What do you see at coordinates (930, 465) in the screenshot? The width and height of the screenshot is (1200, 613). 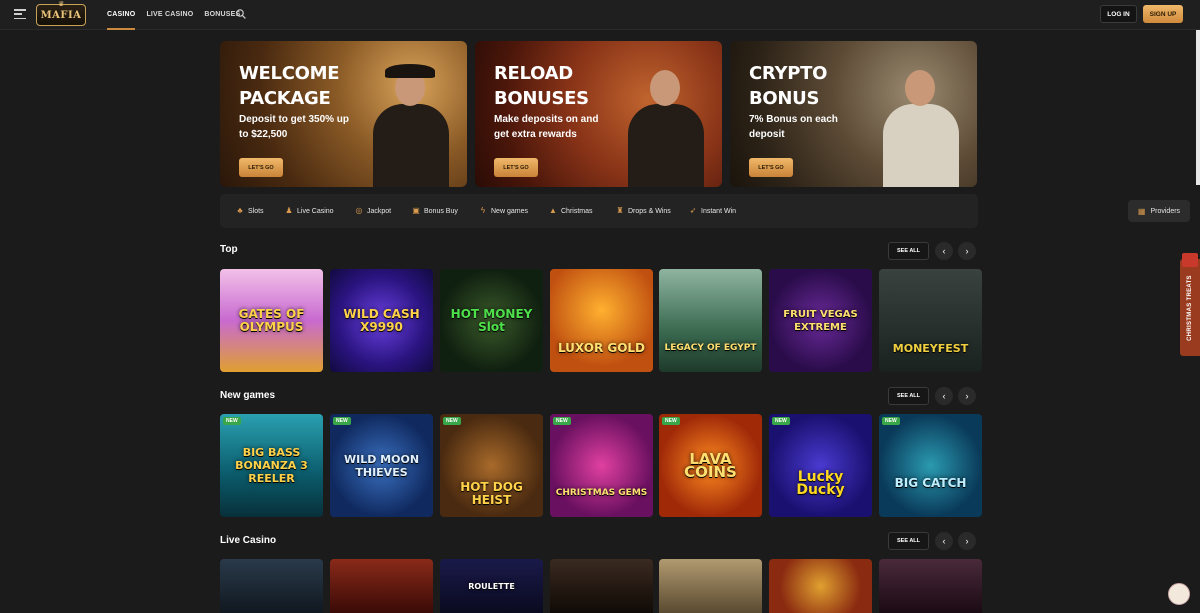 I see `game-tile: NEW BIG CATCH` at bounding box center [930, 465].